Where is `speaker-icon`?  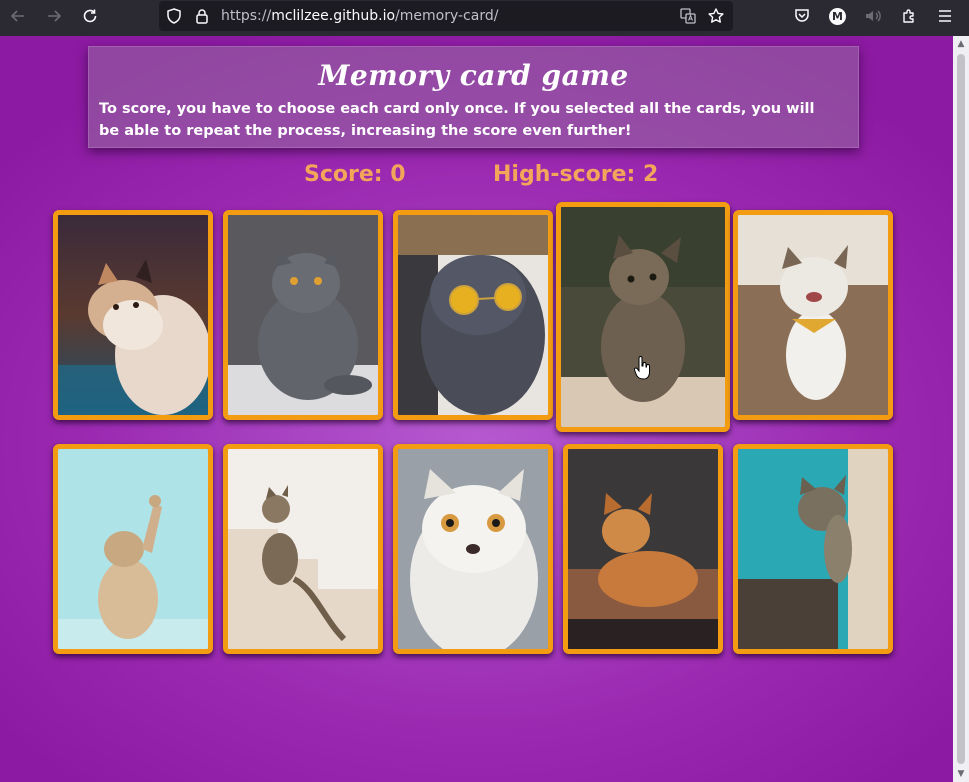 speaker-icon is located at coordinates (873, 16).